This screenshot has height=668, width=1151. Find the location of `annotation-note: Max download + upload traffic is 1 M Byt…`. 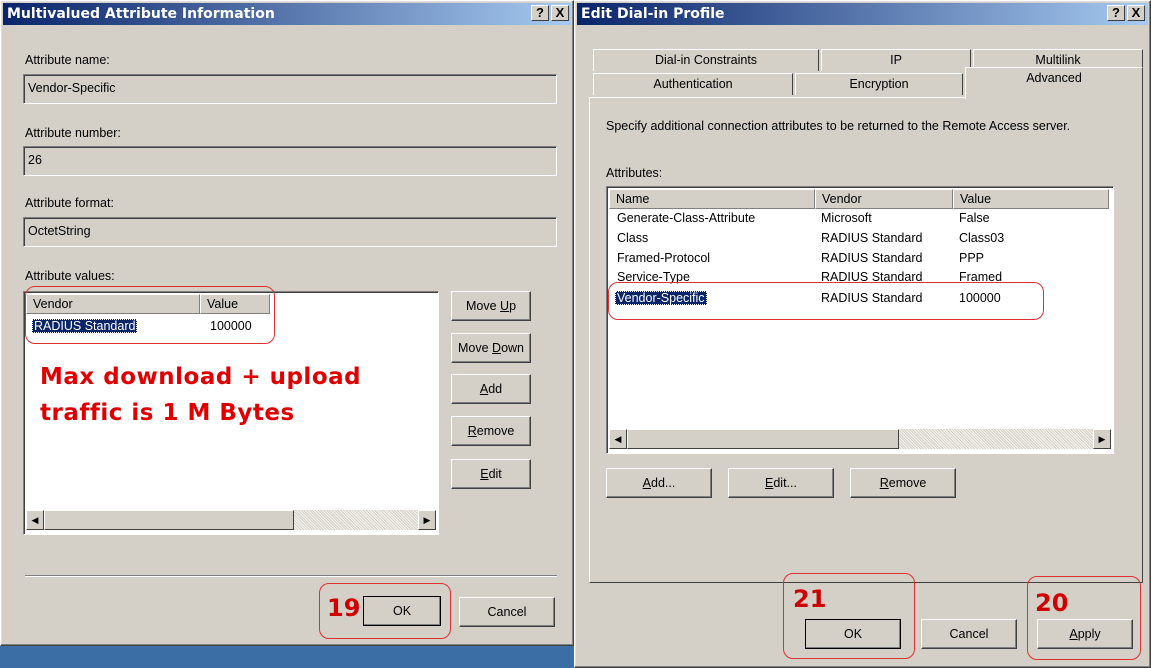

annotation-note: Max download + upload traffic is 1 M Byt… is located at coordinates (200, 395).